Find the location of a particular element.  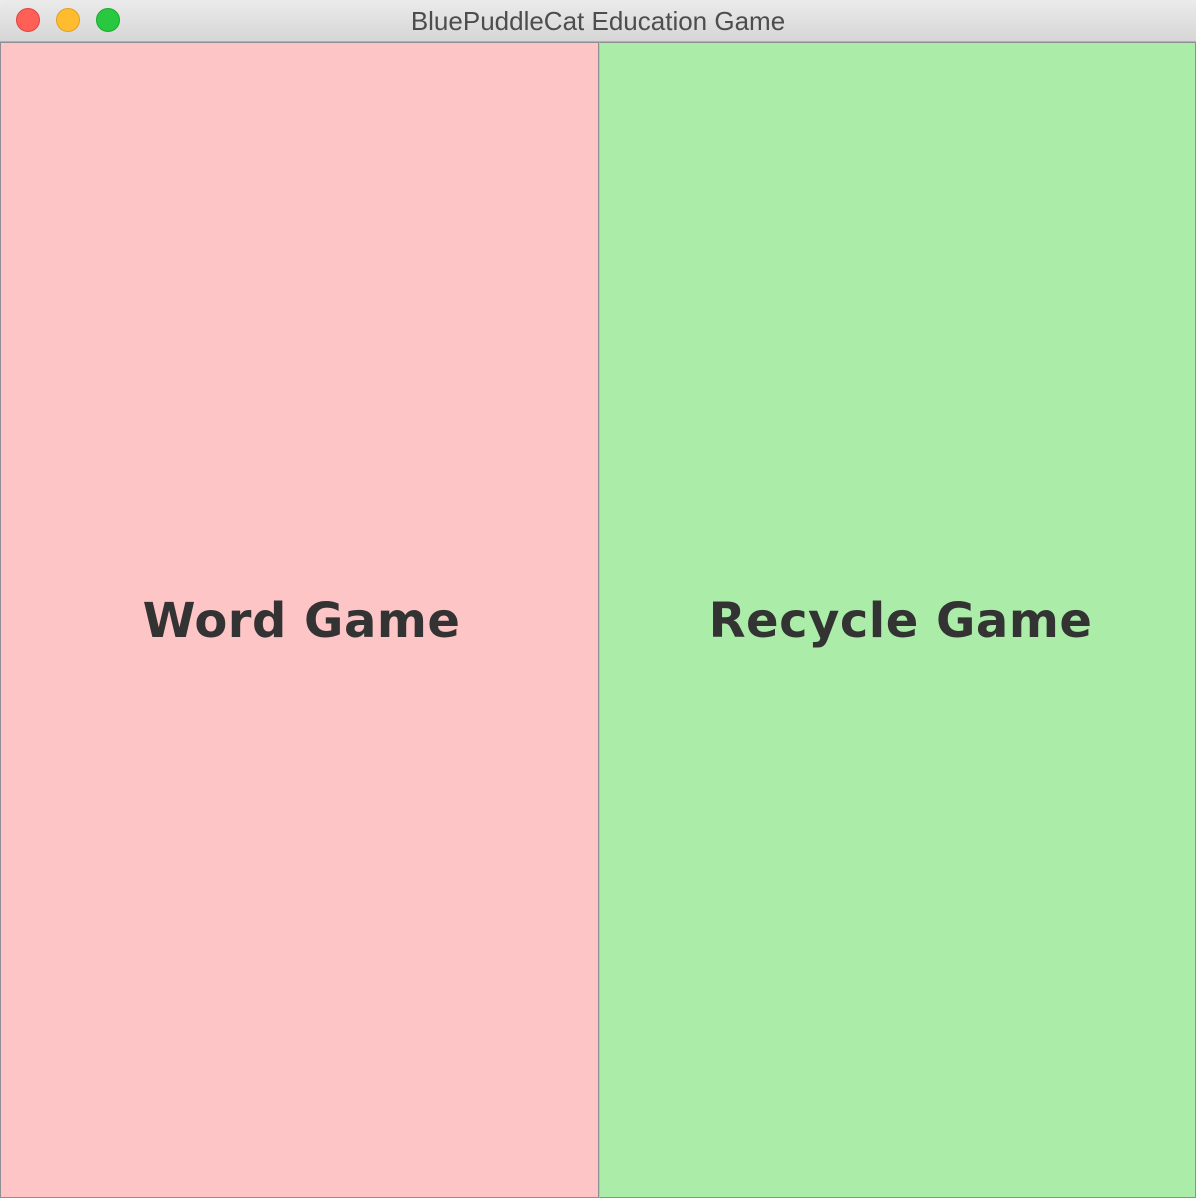

title-bar: BluePuddleCat Education Game is located at coordinates (598, 21).